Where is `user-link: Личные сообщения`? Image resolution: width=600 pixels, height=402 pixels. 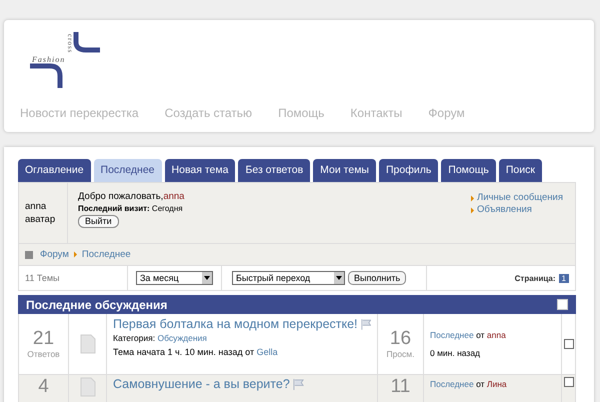 user-link: Личные сообщения is located at coordinates (519, 198).